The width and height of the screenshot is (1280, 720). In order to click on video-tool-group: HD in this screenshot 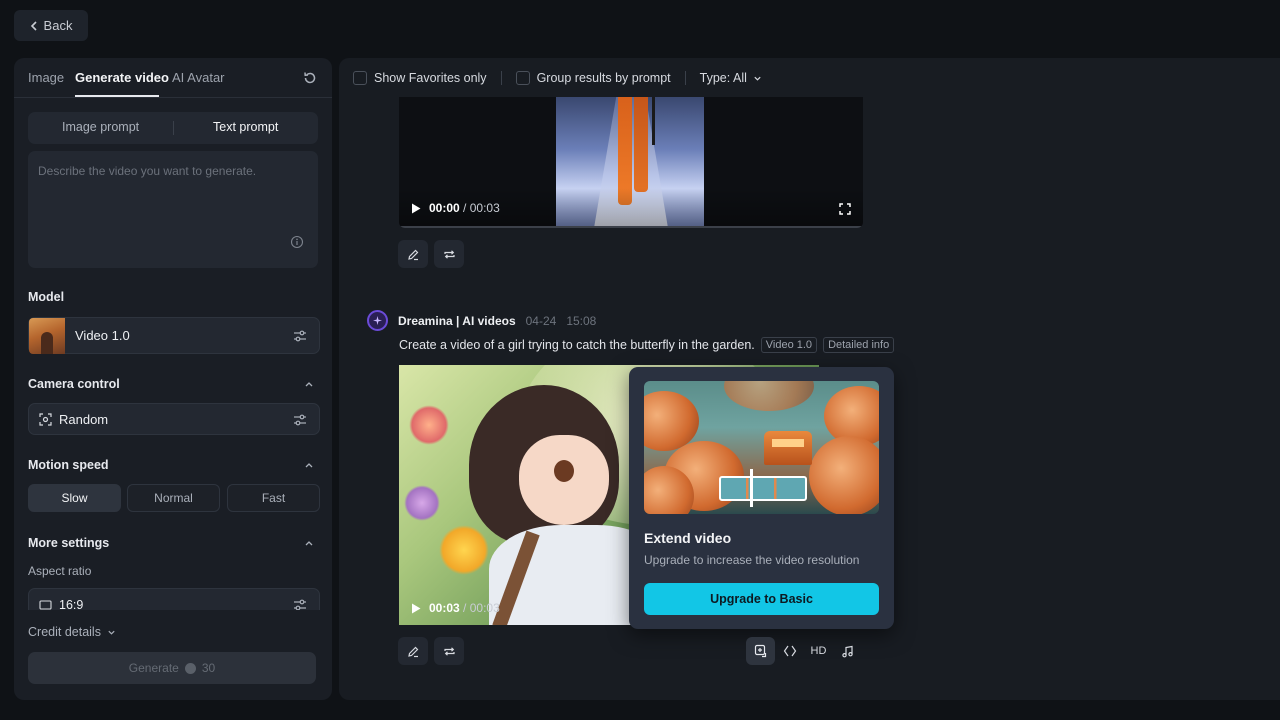, I will do `click(804, 651)`.